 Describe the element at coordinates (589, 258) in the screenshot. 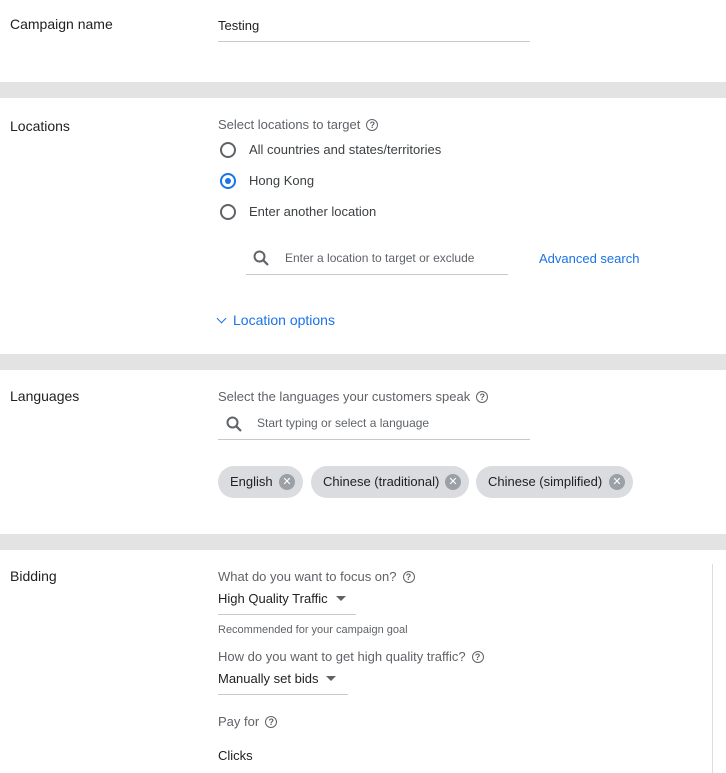

I see `advanced-search-link: Advanced search` at that location.